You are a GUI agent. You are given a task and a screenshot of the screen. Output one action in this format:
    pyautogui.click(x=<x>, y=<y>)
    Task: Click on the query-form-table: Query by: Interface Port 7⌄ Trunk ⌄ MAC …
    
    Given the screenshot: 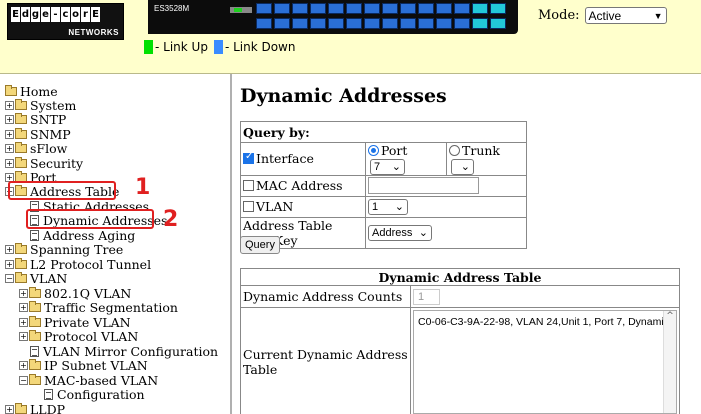 What is the action you would take?
    pyautogui.click(x=383, y=185)
    